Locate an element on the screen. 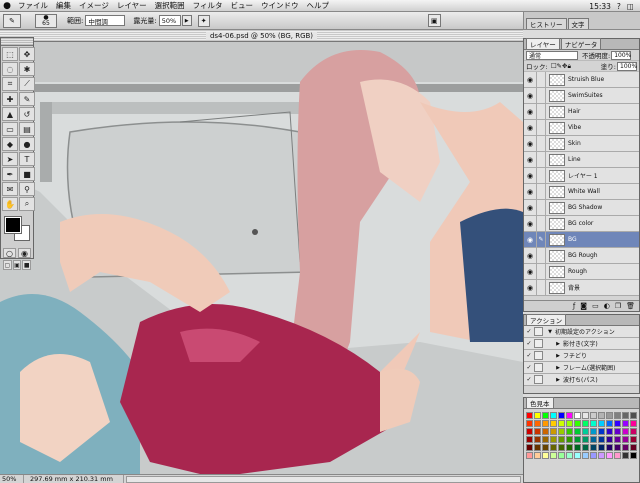  toolbox-titlebar is located at coordinates (17, 42).